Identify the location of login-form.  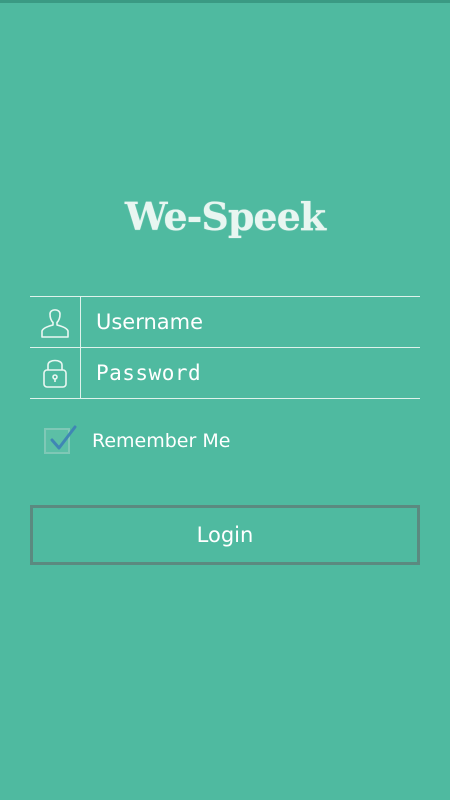
(225, 347).